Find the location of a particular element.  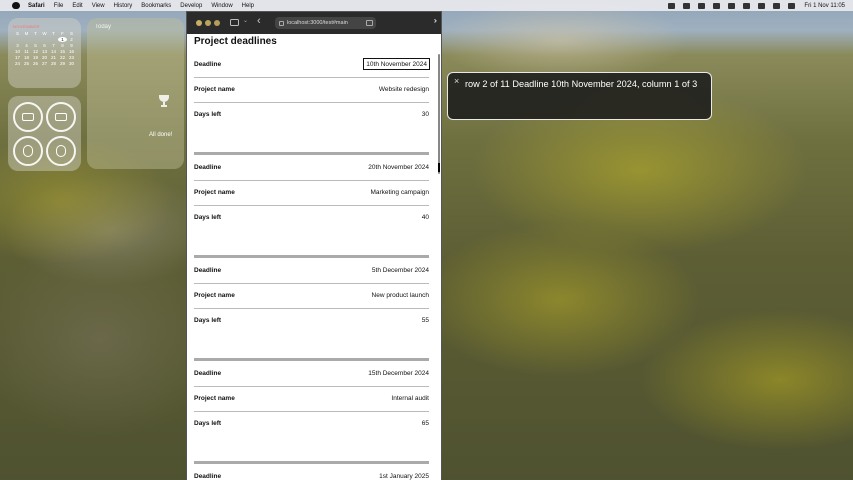

calendar-day: 17 is located at coordinates (17, 57).